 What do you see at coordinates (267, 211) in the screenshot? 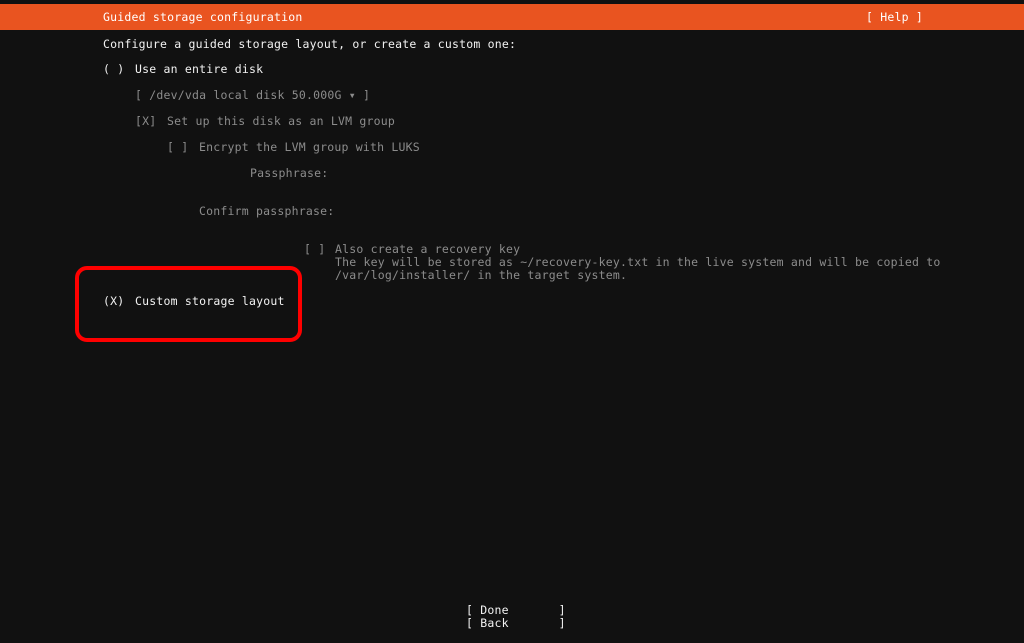
I see `confirm-passphrase-label: Confirm passphrase:` at bounding box center [267, 211].